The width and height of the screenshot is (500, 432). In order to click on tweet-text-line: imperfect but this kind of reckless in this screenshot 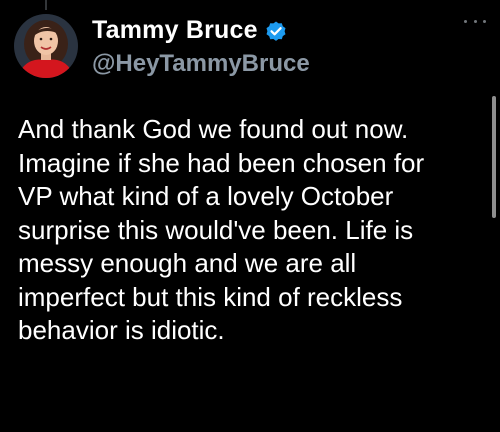, I will do `click(210, 296)`.